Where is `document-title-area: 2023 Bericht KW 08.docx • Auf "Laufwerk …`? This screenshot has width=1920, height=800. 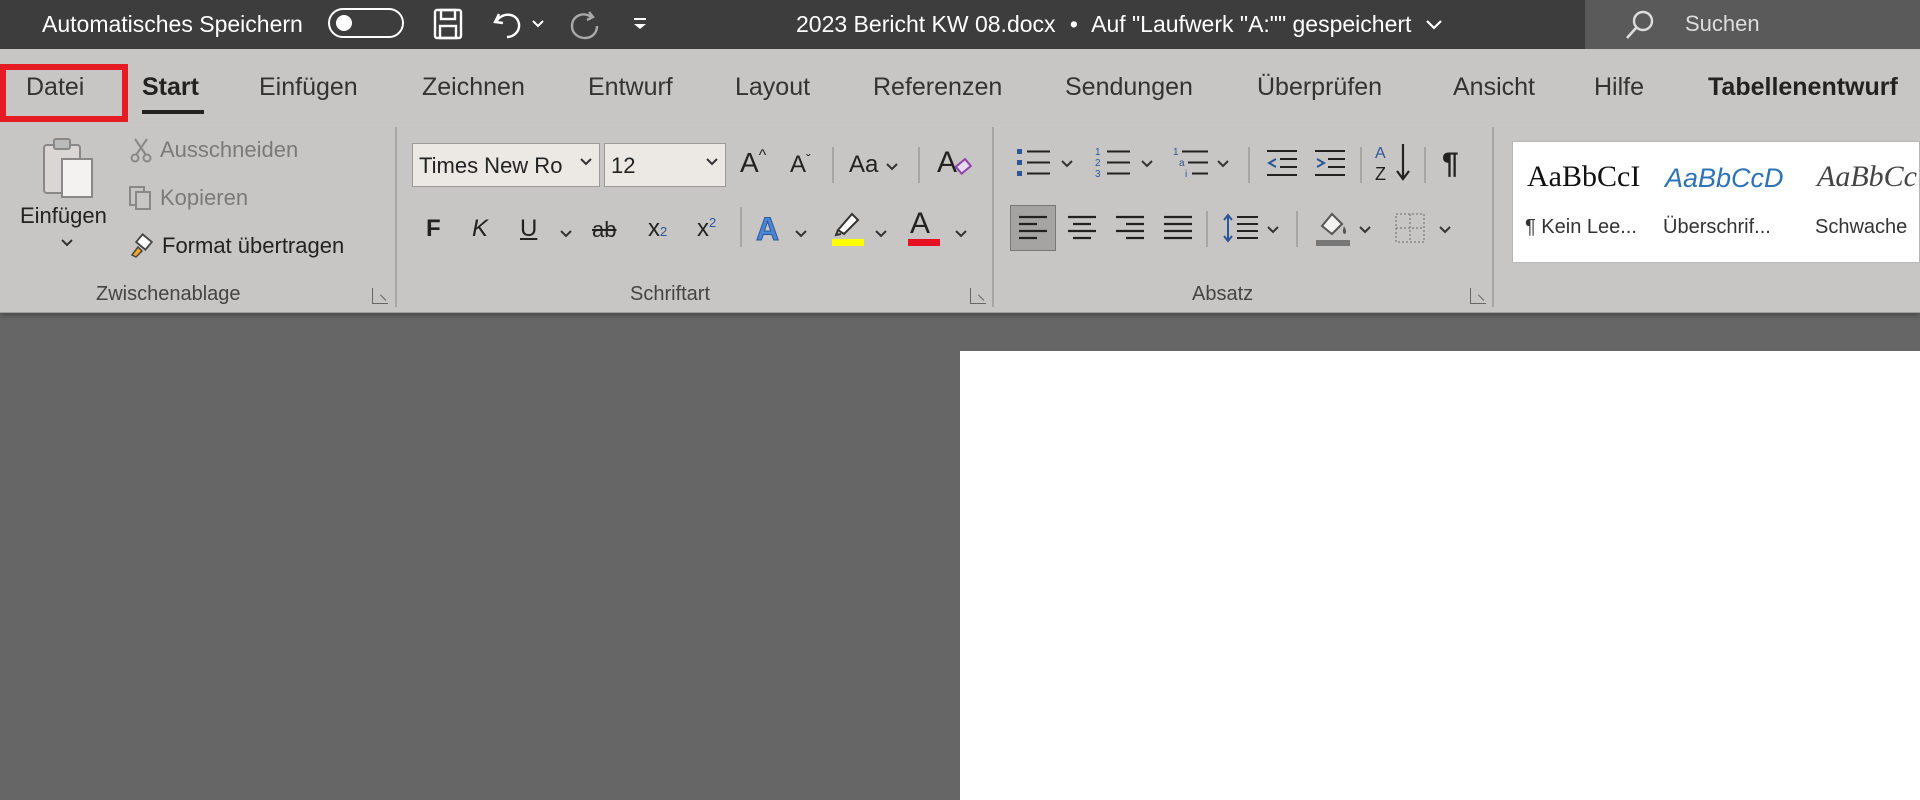
document-title-area: 2023 Bericht KW 08.docx • Auf "Laufwerk … is located at coordinates (1120, 24).